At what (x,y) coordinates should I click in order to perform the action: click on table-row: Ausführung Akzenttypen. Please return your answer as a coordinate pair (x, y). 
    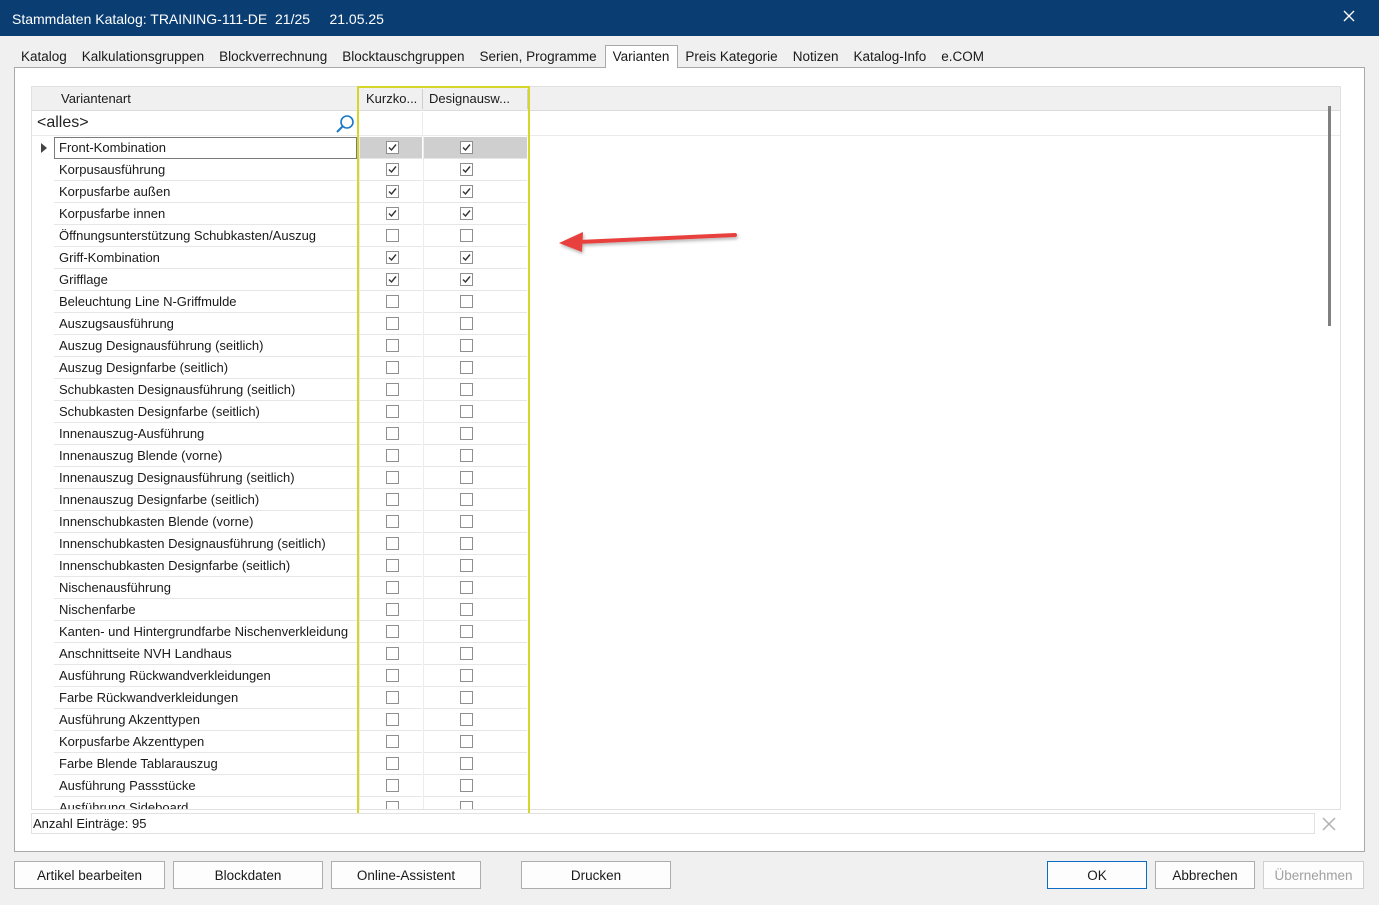
    Looking at the image, I should click on (677, 720).